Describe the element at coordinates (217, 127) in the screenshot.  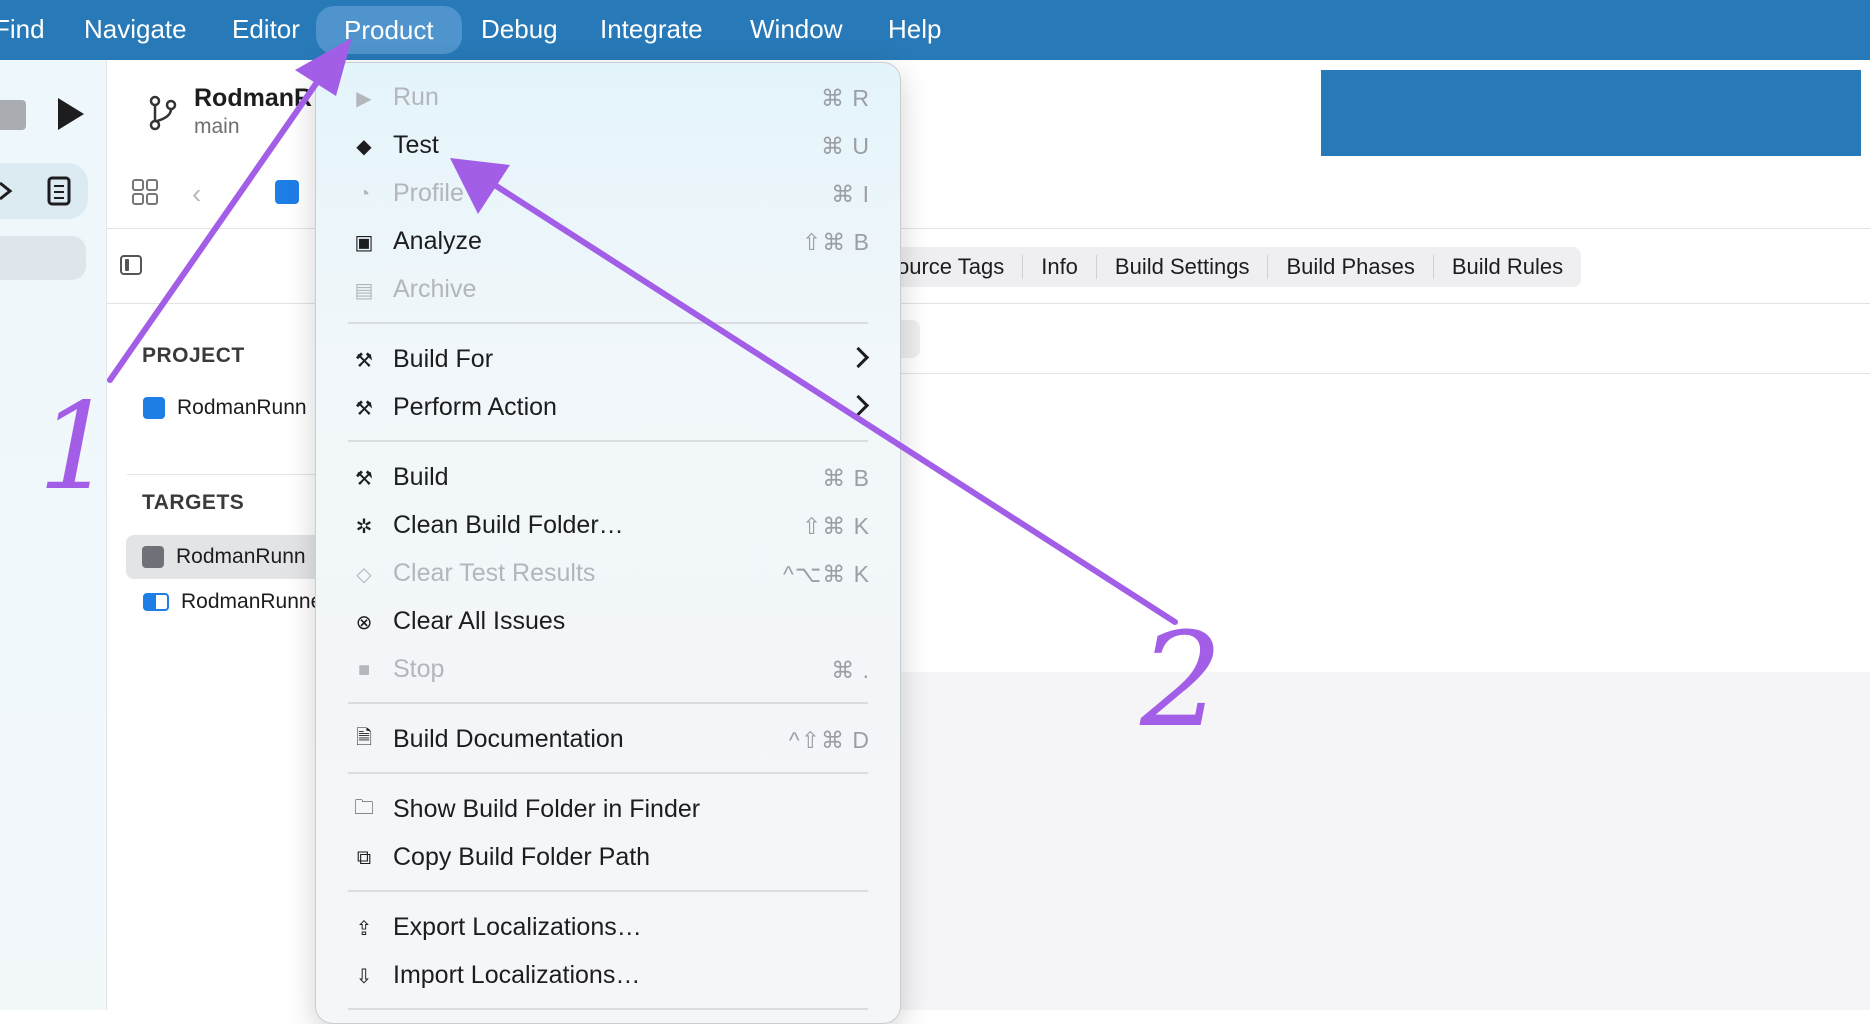
I see `branch-name: main` at that location.